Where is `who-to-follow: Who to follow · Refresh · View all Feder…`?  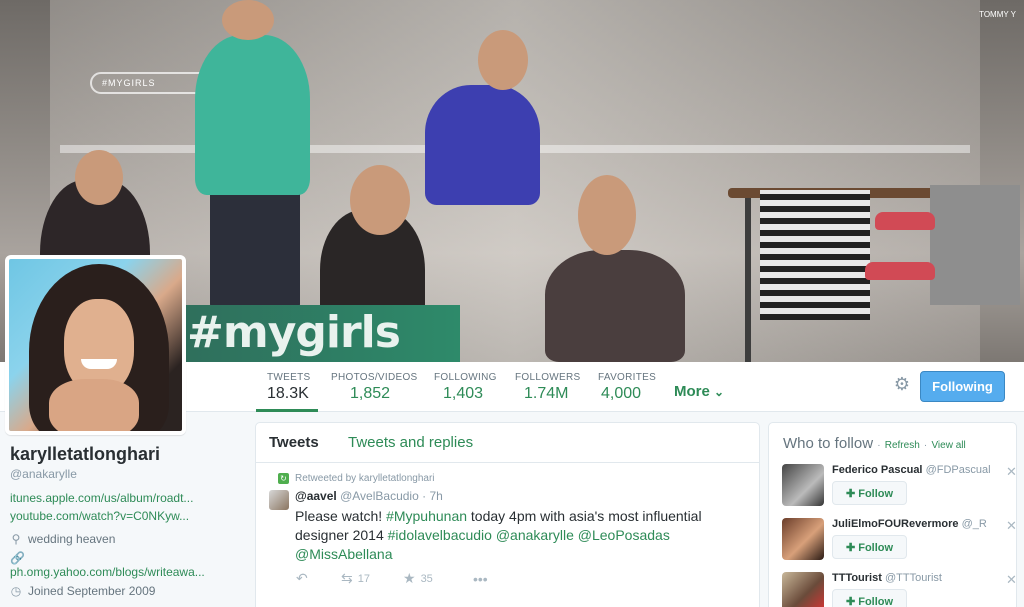
who-to-follow: Who to follow · Refresh · View all Feder… is located at coordinates (892, 514).